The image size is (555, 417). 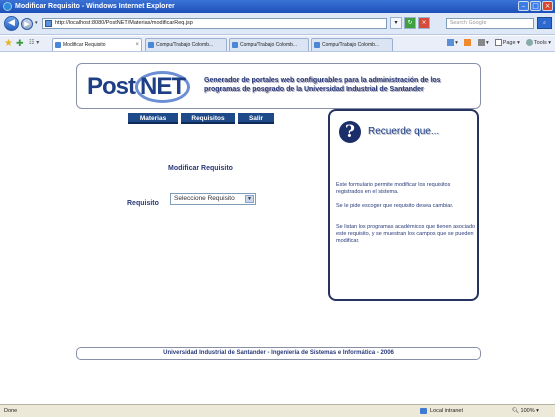 I want to click on page-menu-button: Page ▾, so click(x=507, y=42).